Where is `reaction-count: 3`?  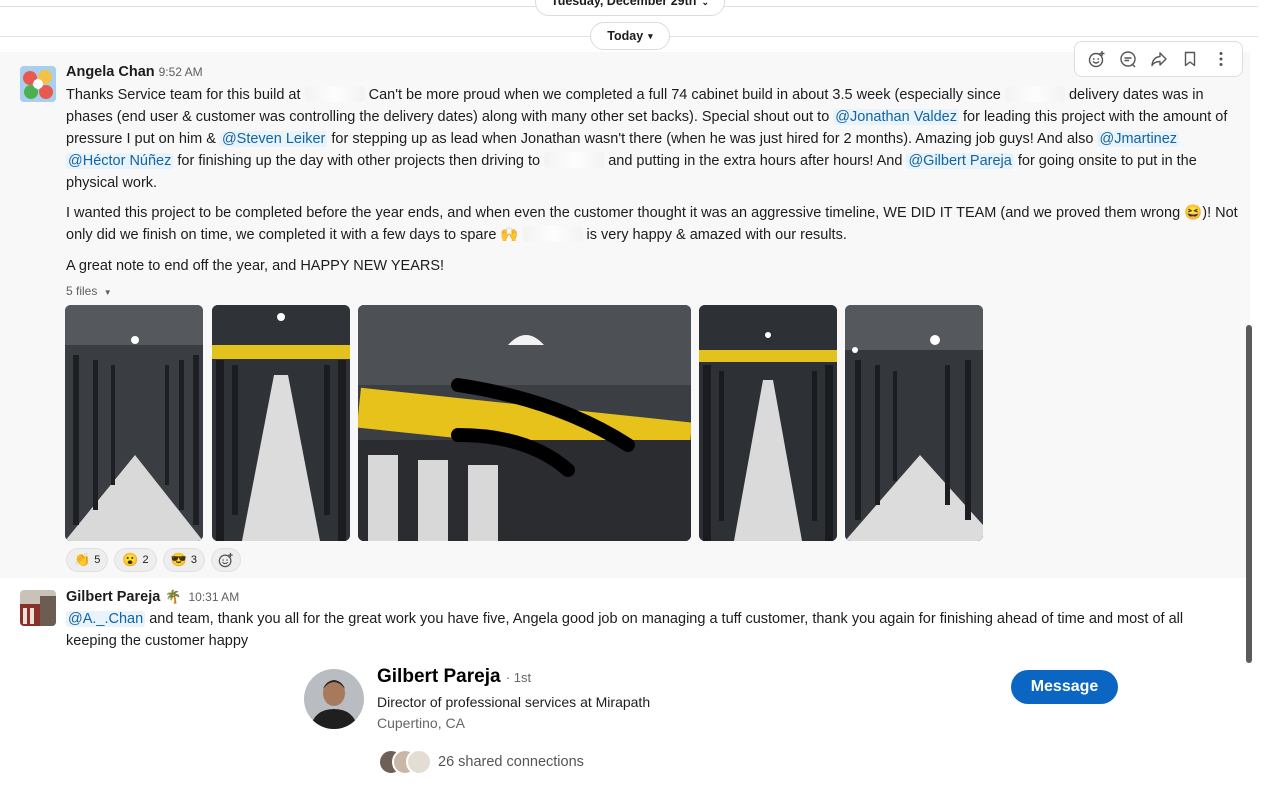
reaction-count: 3 is located at coordinates (193, 560).